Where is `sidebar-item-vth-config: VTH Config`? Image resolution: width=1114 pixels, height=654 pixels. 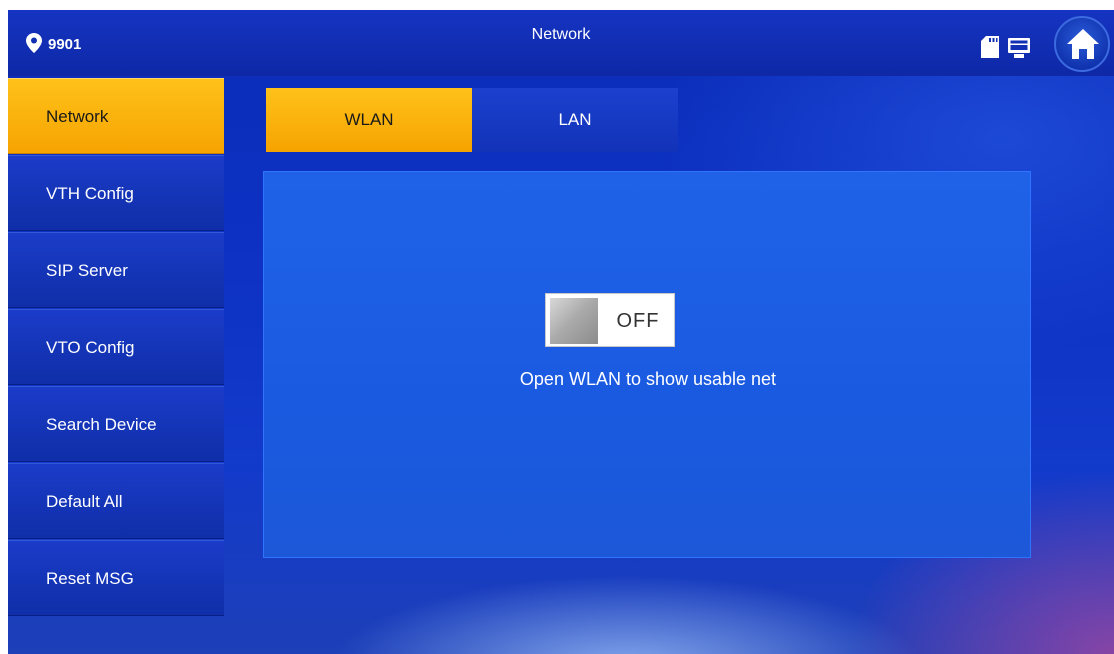 sidebar-item-vth-config: VTH Config is located at coordinates (116, 193).